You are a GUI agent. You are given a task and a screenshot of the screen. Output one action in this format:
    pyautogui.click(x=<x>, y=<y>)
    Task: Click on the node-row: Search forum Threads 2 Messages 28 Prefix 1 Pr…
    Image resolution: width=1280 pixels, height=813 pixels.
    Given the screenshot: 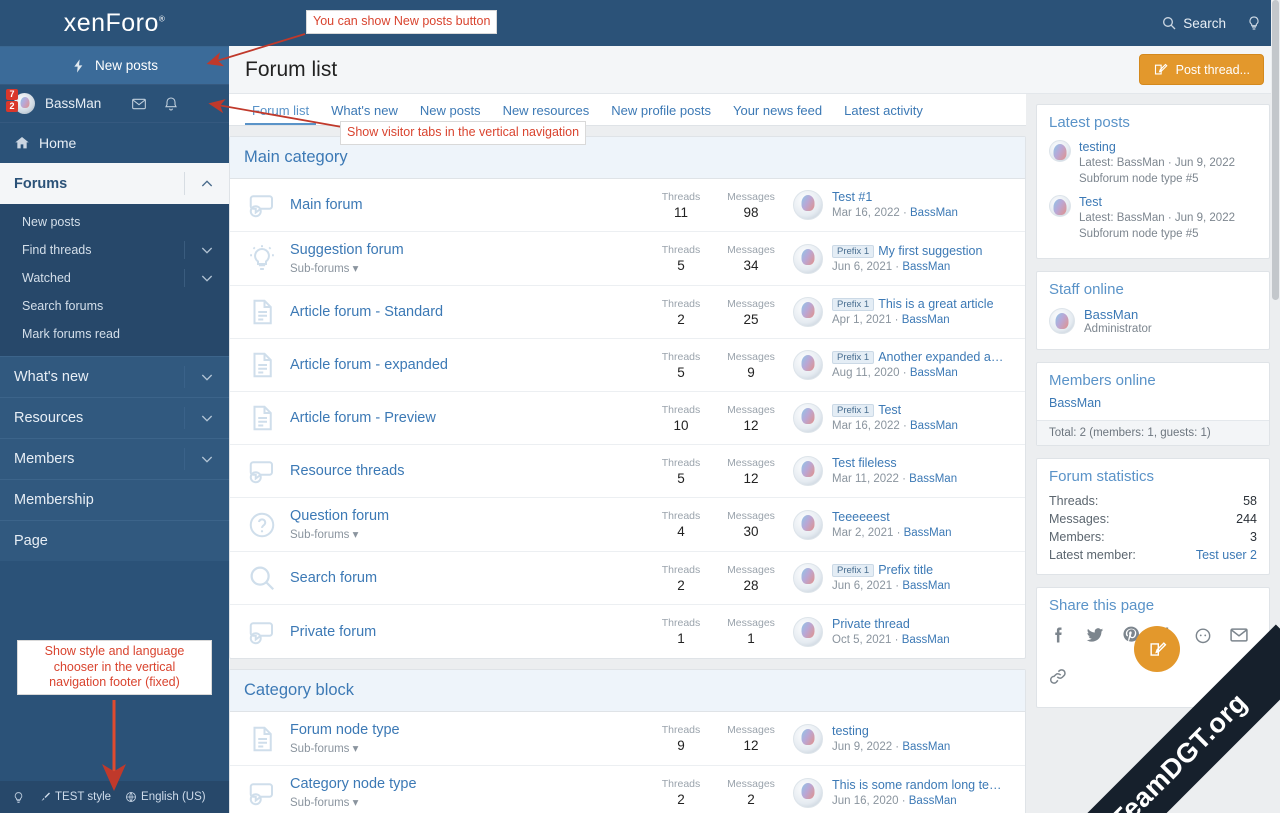 What is the action you would take?
    pyautogui.click(x=627, y=578)
    